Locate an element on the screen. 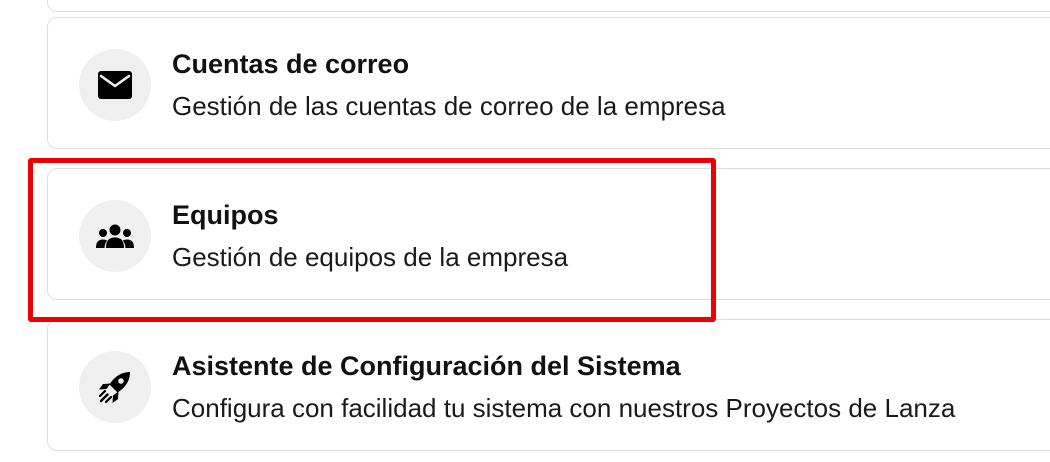 Image resolution: width=1050 pixels, height=462 pixels. rocket-icon is located at coordinates (114, 388).